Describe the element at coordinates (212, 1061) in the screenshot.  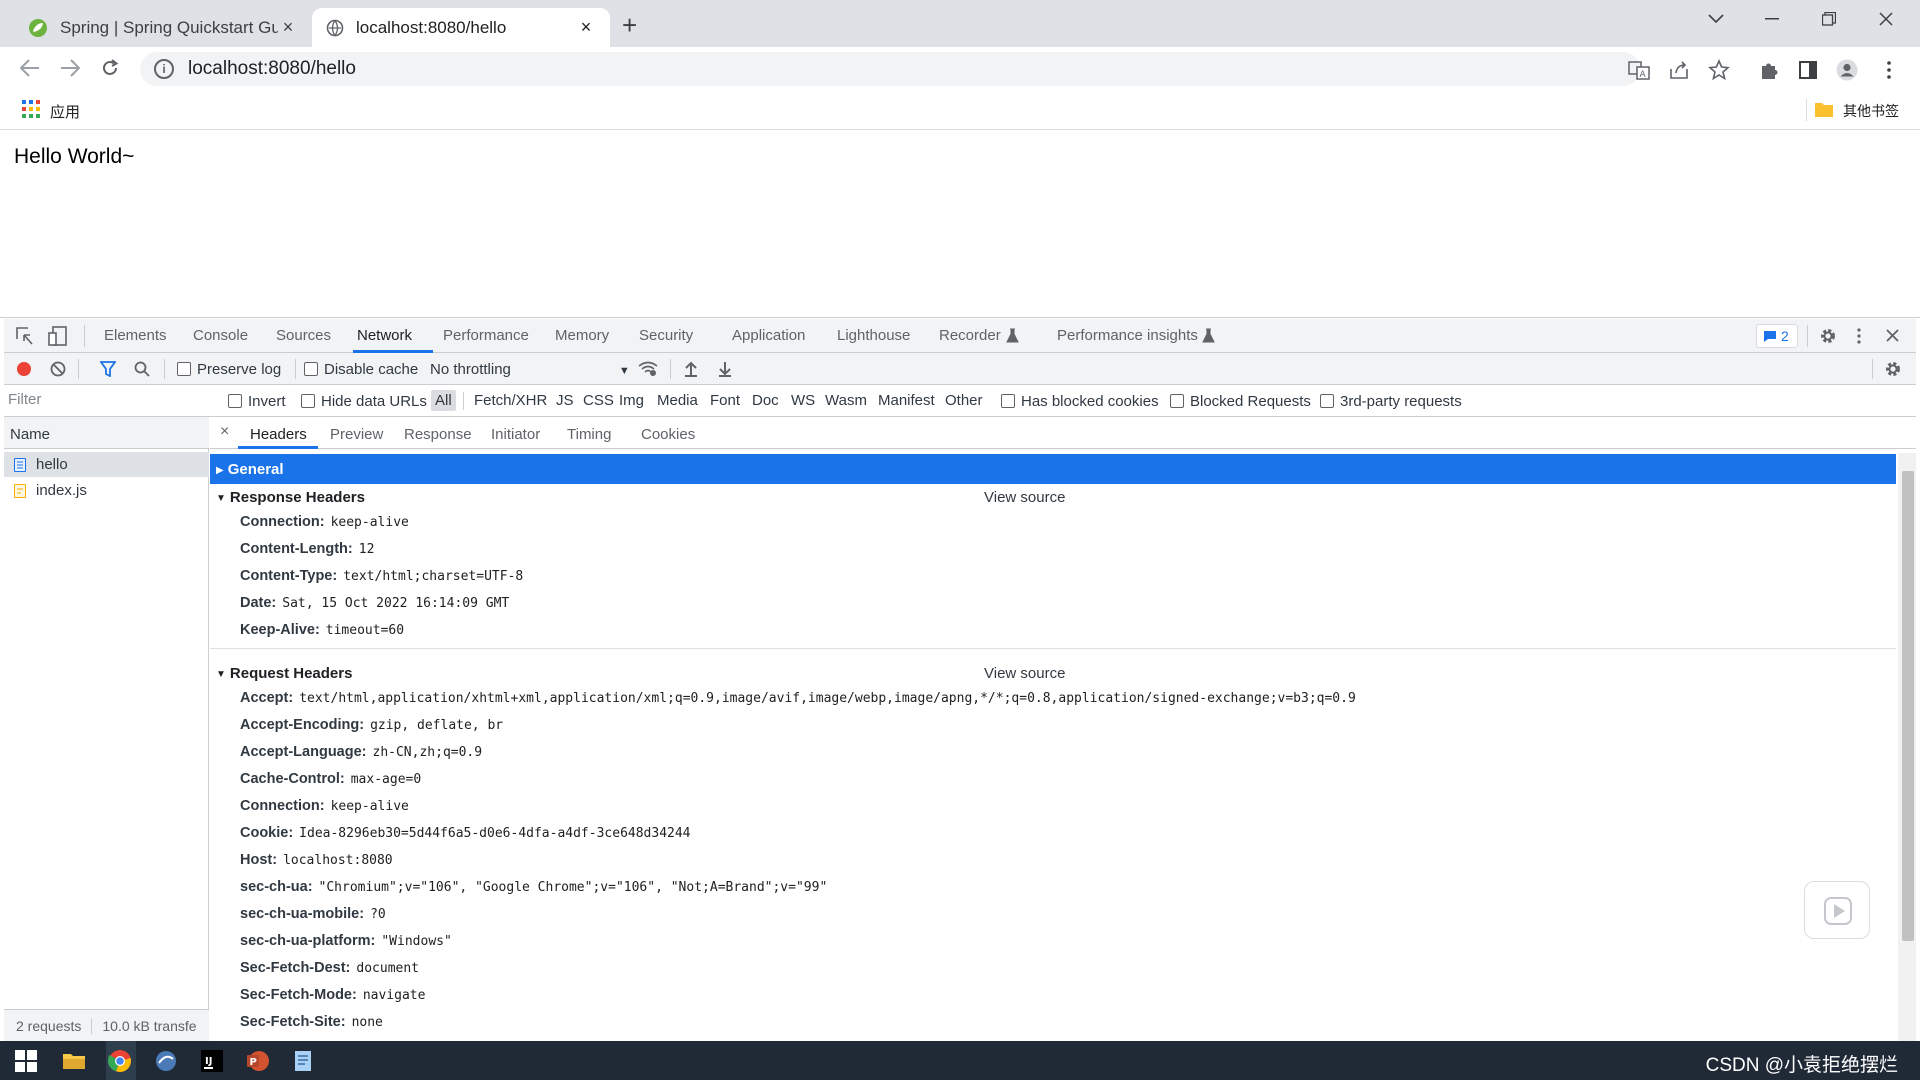
I see `intellij-idea-icon: IJ` at that location.